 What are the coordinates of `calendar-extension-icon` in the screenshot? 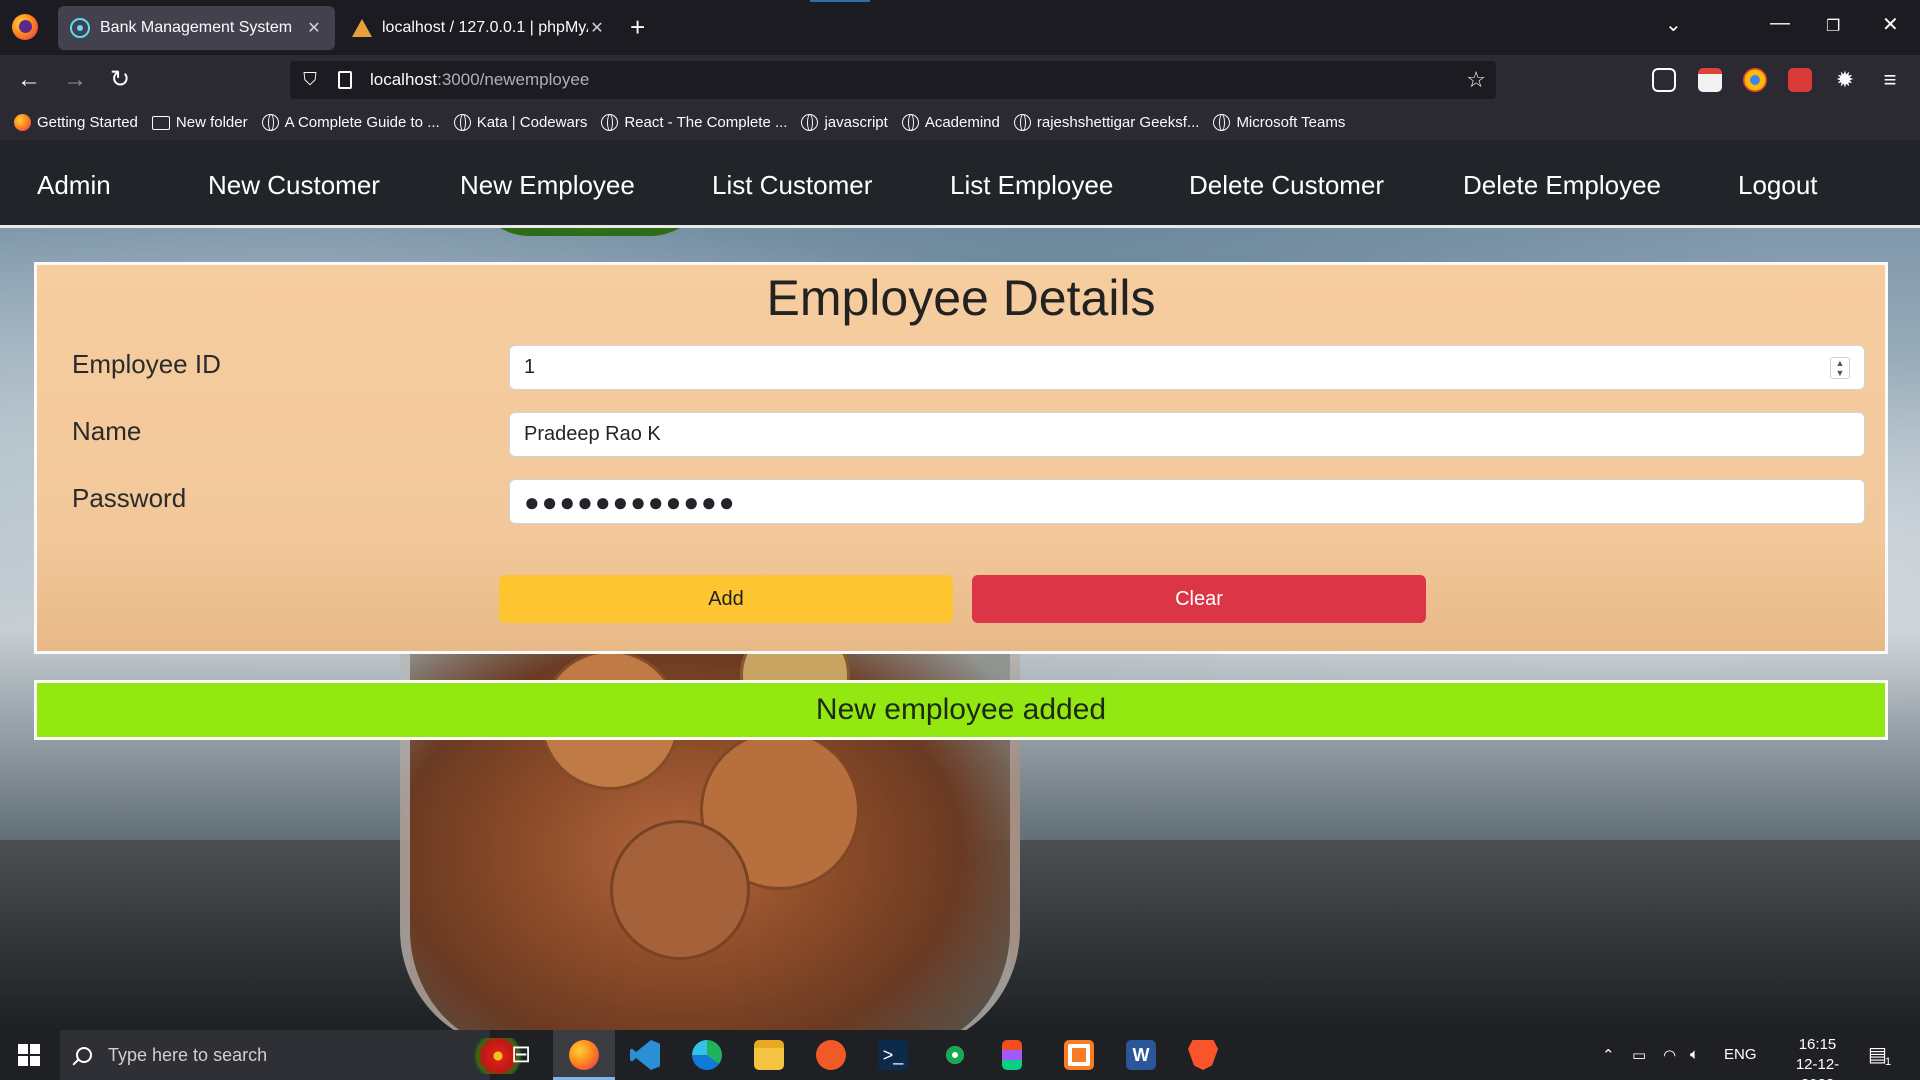 It's located at (1710, 80).